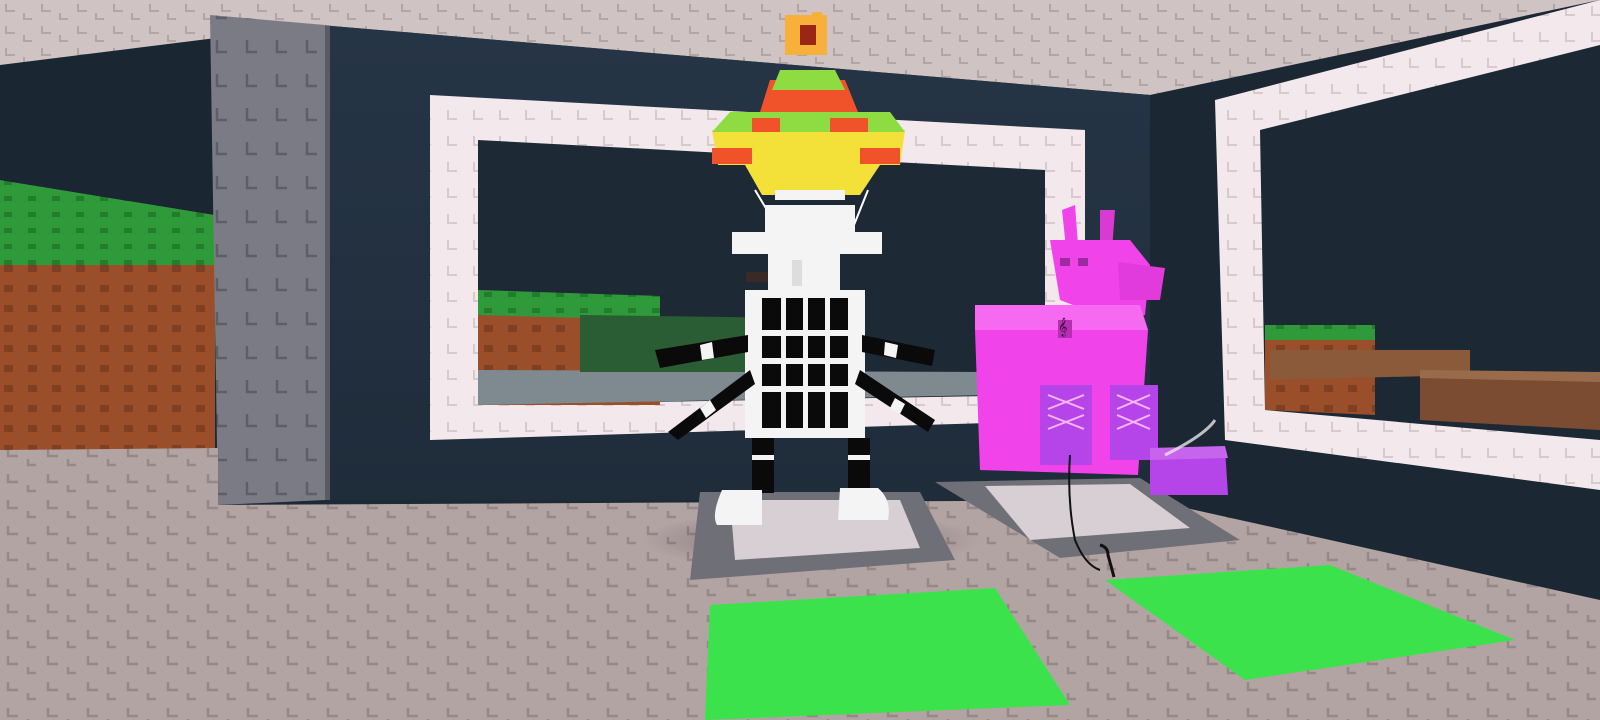  What do you see at coordinates (267, 260) in the screenshot?
I see `left-pillar` at bounding box center [267, 260].